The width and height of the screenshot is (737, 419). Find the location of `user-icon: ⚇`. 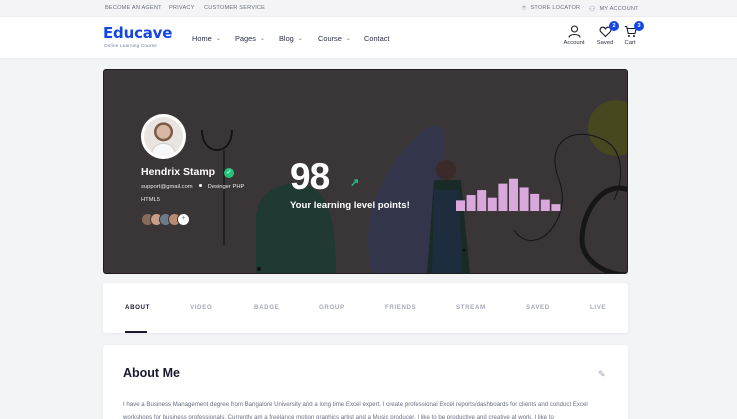

user-icon: ⚇ is located at coordinates (592, 9).